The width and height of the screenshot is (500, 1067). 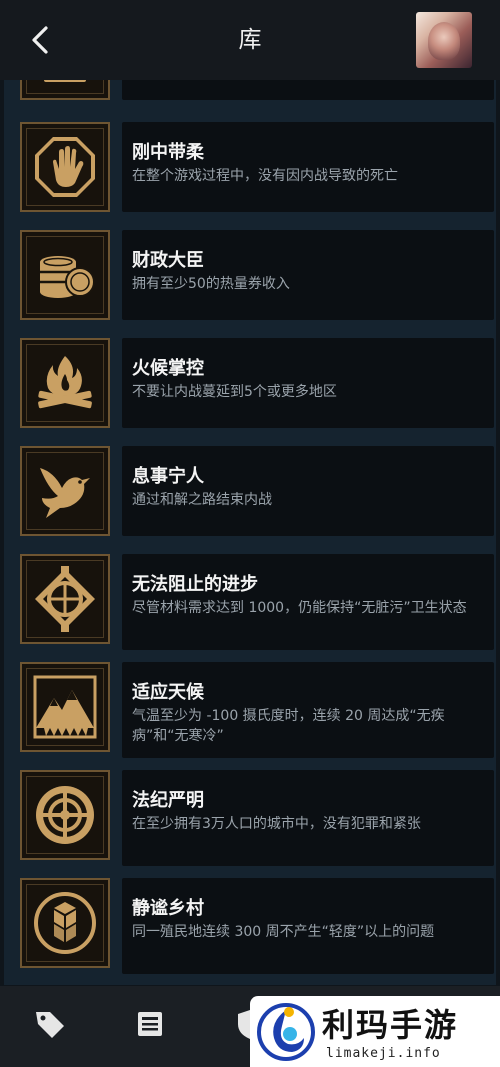 I want to click on achievement-row: 息事宁人 通过和解之路结束内战, so click(x=257, y=491).